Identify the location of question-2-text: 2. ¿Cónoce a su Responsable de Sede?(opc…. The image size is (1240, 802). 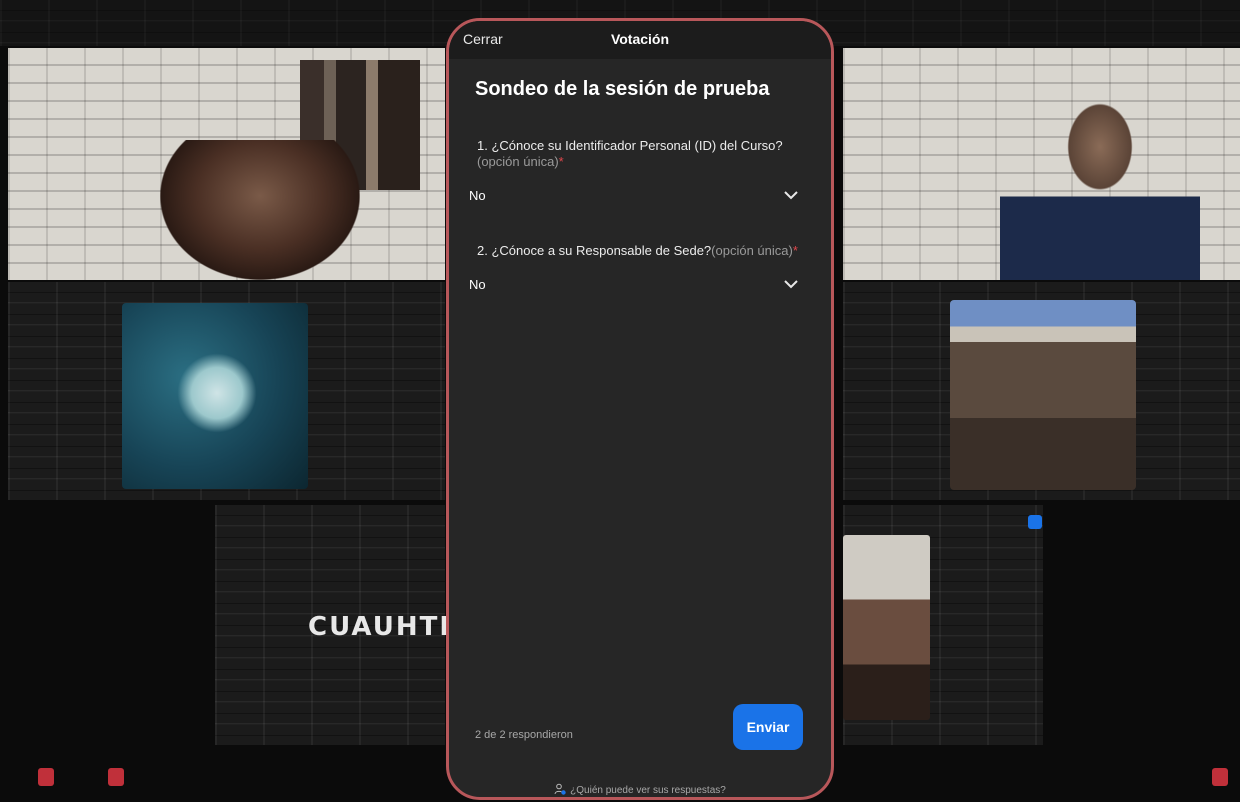
(647, 251).